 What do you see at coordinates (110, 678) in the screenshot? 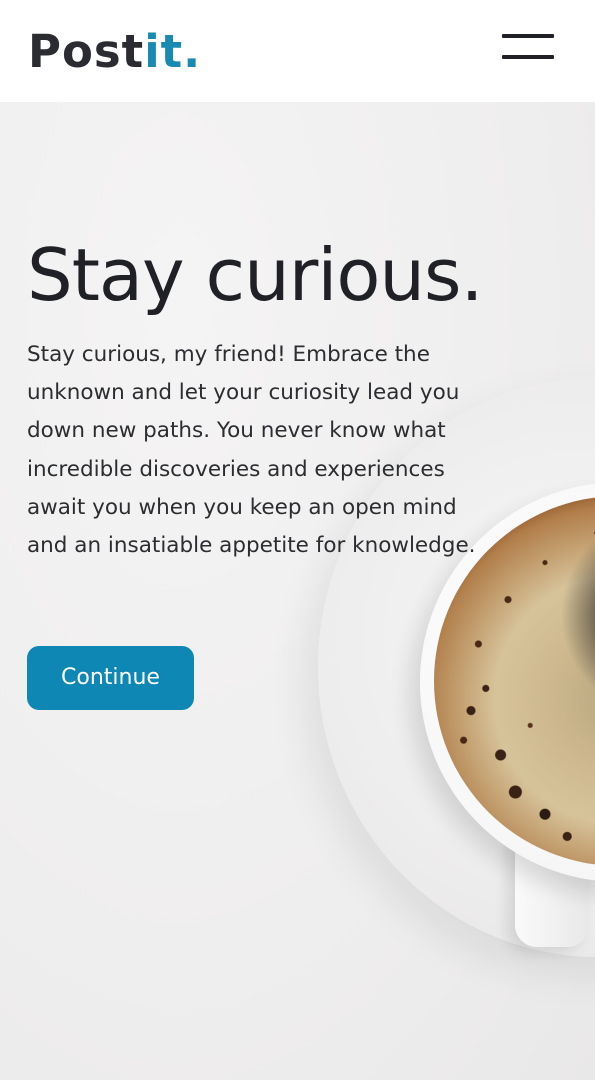
I see `continue-button: Continue` at bounding box center [110, 678].